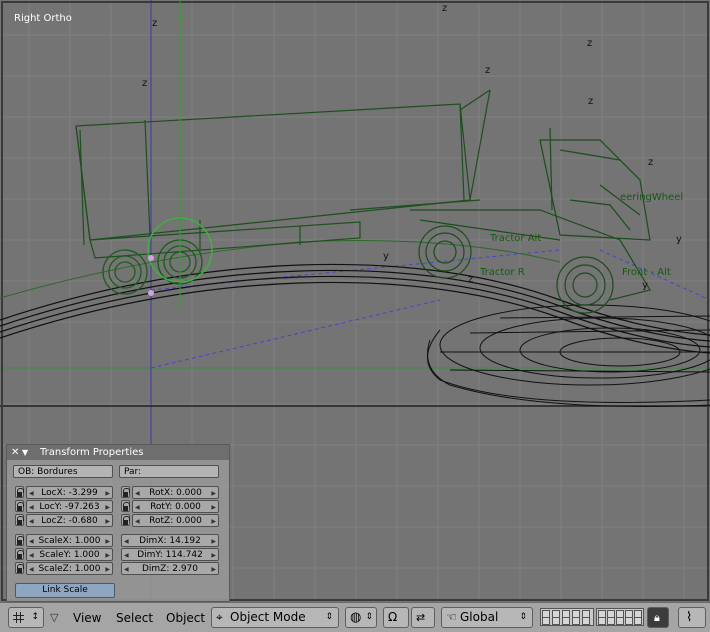 This screenshot has height=632, width=710. I want to click on object-label-tractor-r: Tractor R, so click(502, 272).